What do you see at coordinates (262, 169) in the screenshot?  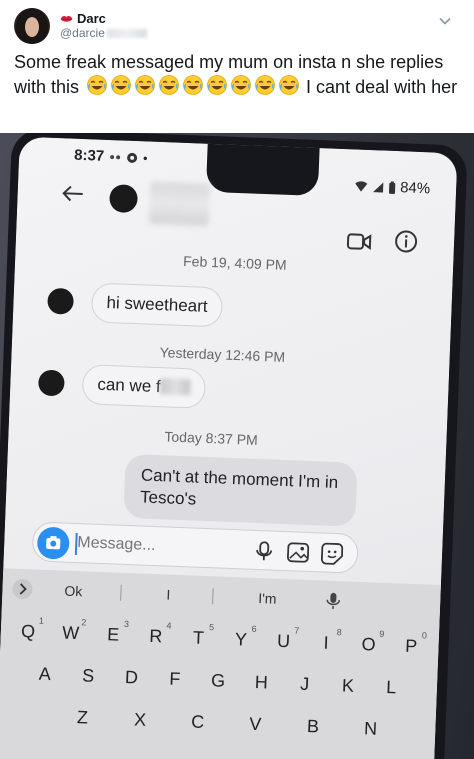 I see `camera-notch` at bounding box center [262, 169].